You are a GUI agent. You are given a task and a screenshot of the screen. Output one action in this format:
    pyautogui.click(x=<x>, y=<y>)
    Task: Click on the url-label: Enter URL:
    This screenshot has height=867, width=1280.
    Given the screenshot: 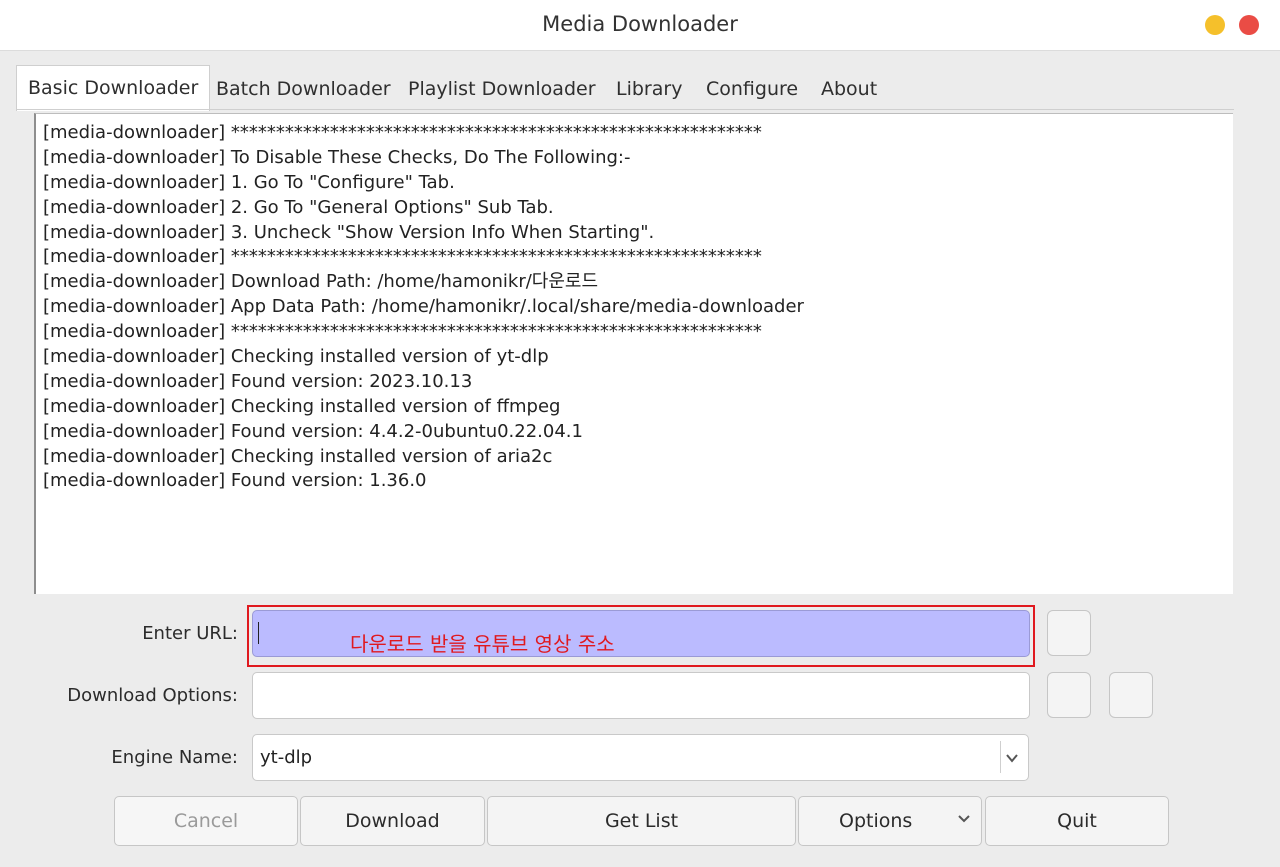 What is the action you would take?
    pyautogui.click(x=190, y=633)
    